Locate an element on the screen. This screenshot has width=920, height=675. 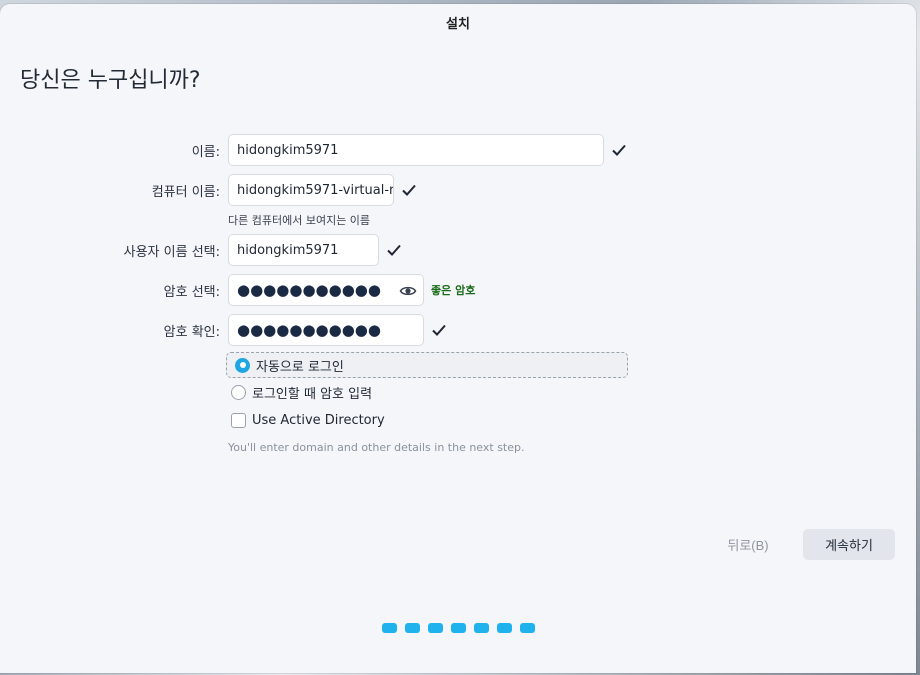
computer-name-row: 컴퓨터 이름: hidongkim5971-virtual-r is located at coordinates (458, 190).